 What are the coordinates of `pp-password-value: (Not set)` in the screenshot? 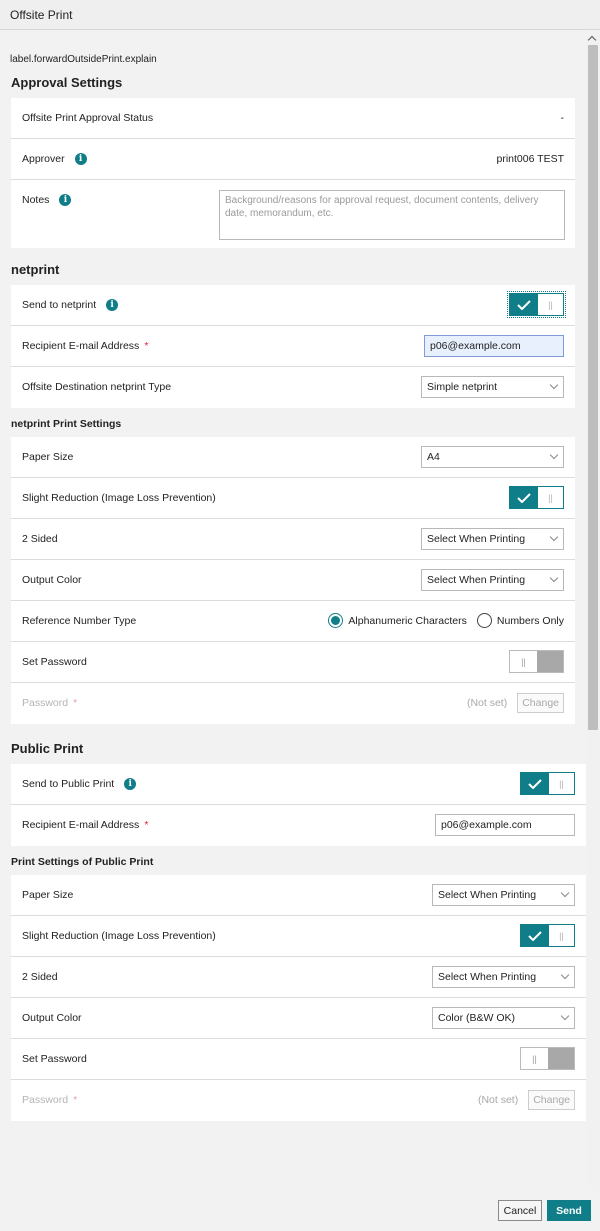 It's located at (498, 1100).